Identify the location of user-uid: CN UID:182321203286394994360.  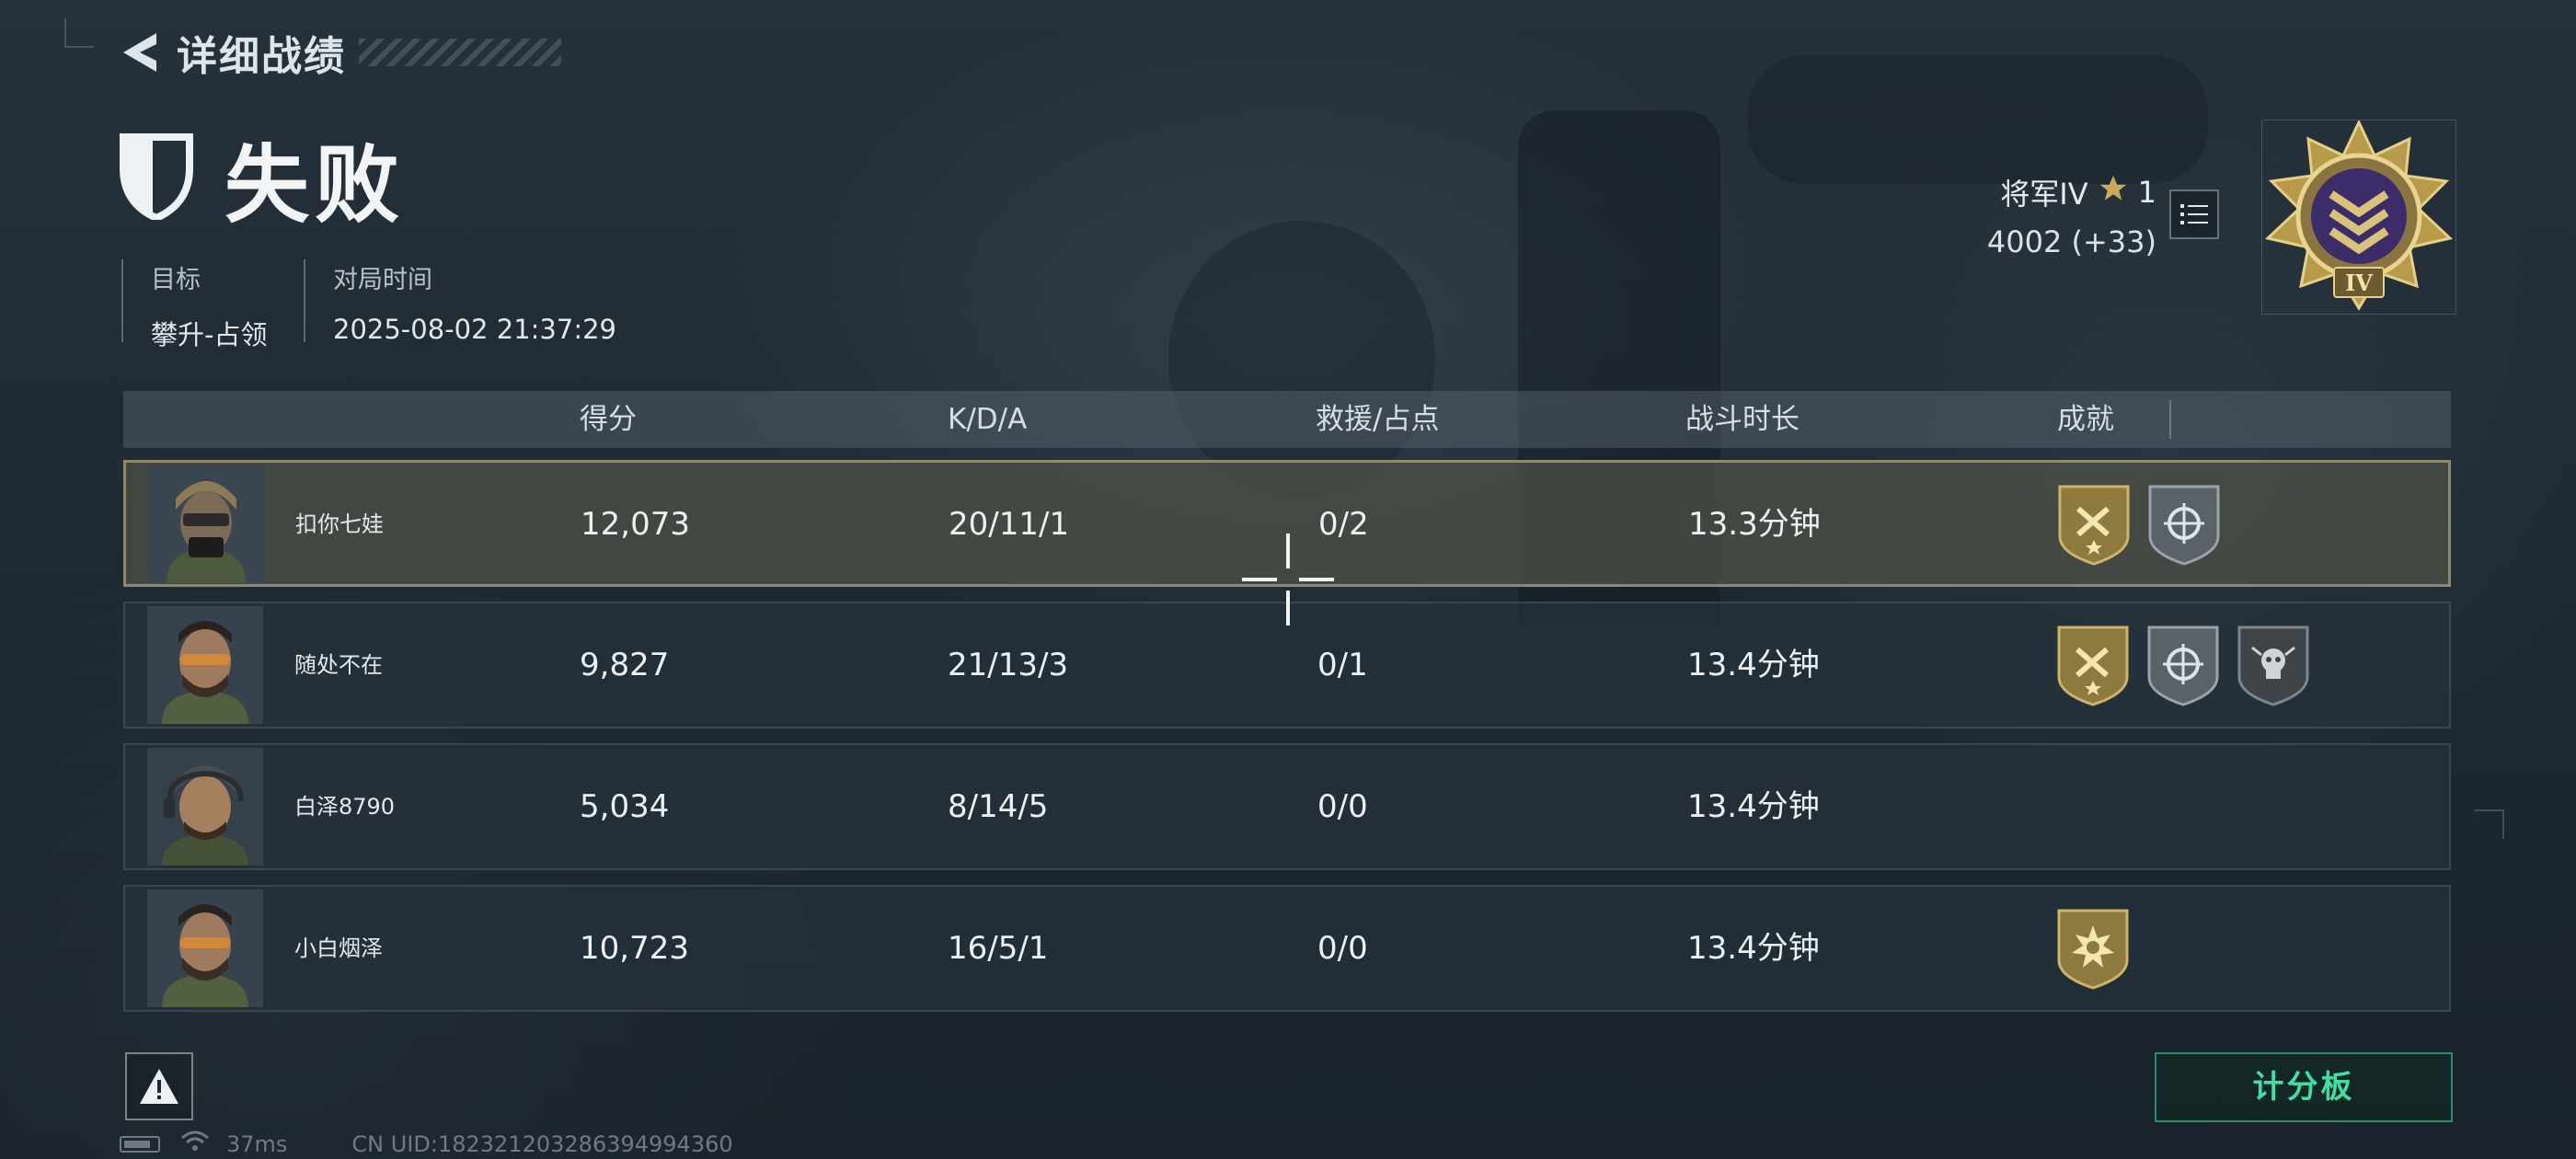
(542, 1144).